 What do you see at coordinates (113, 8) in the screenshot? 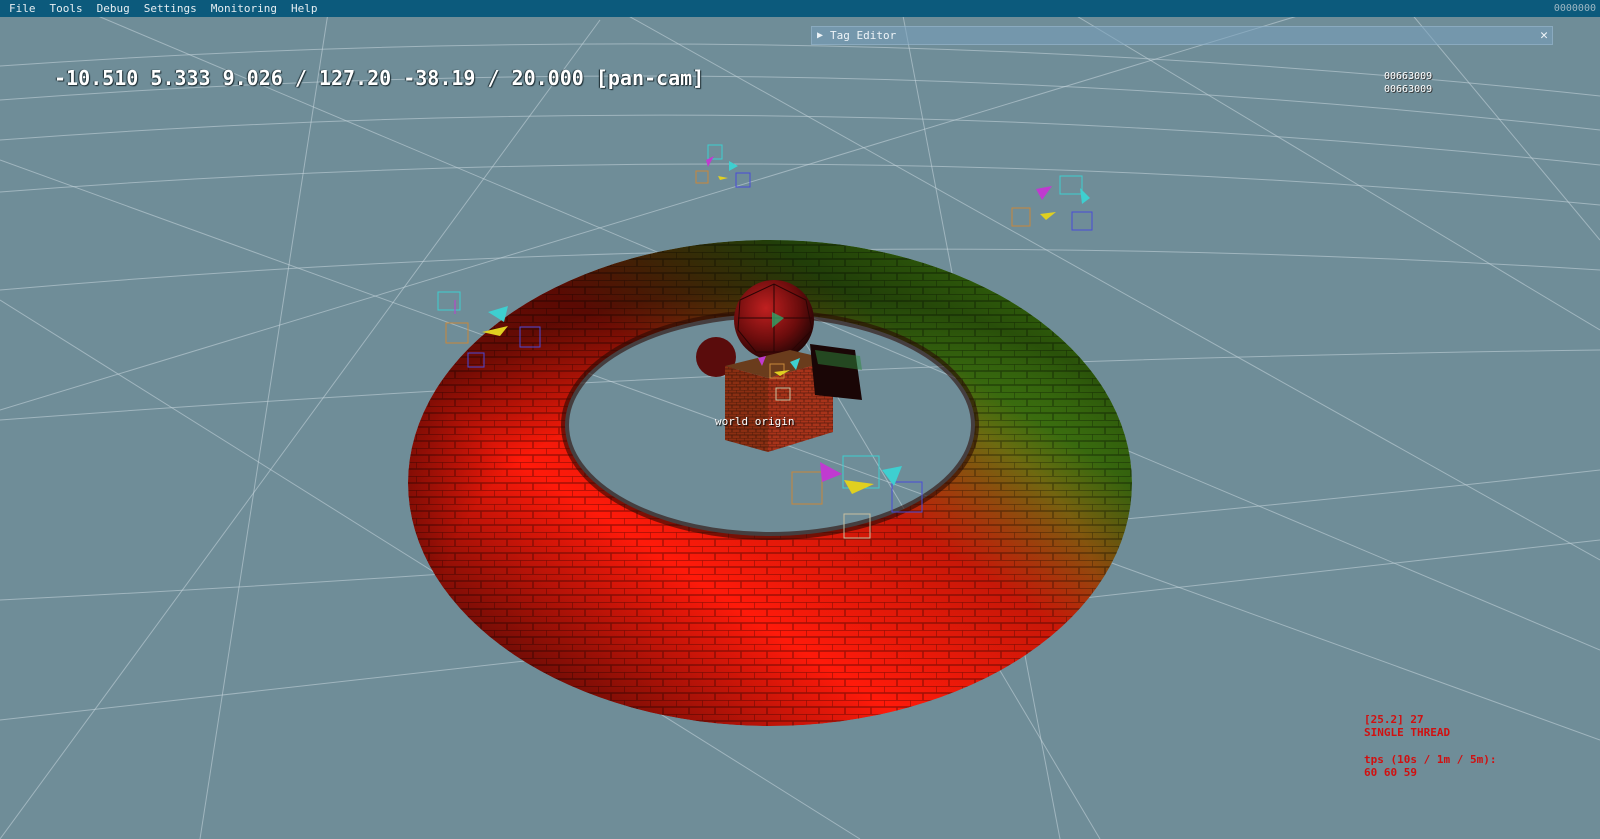
I see `menu-debug: Debug` at bounding box center [113, 8].